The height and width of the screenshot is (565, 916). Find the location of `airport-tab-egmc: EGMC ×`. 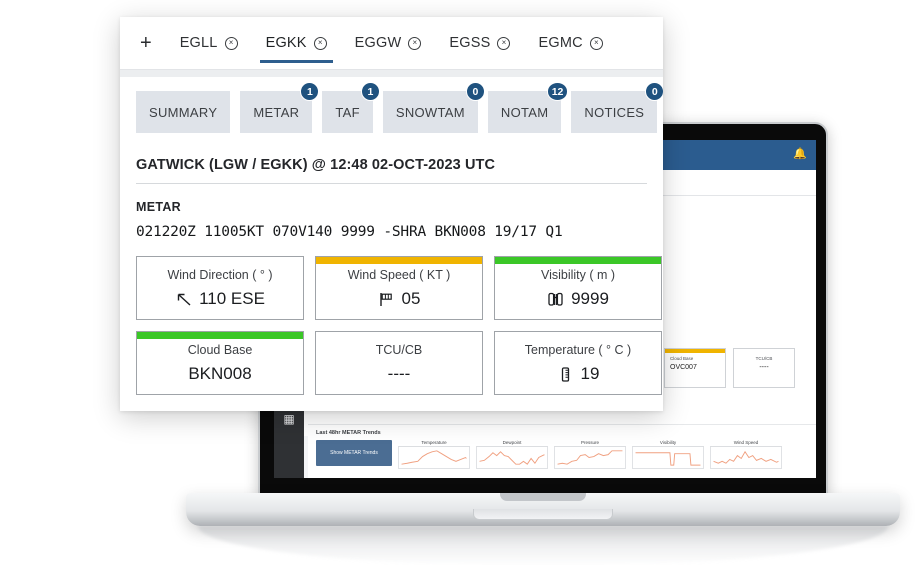

airport-tab-egmc: EGMC × is located at coordinates (570, 43).